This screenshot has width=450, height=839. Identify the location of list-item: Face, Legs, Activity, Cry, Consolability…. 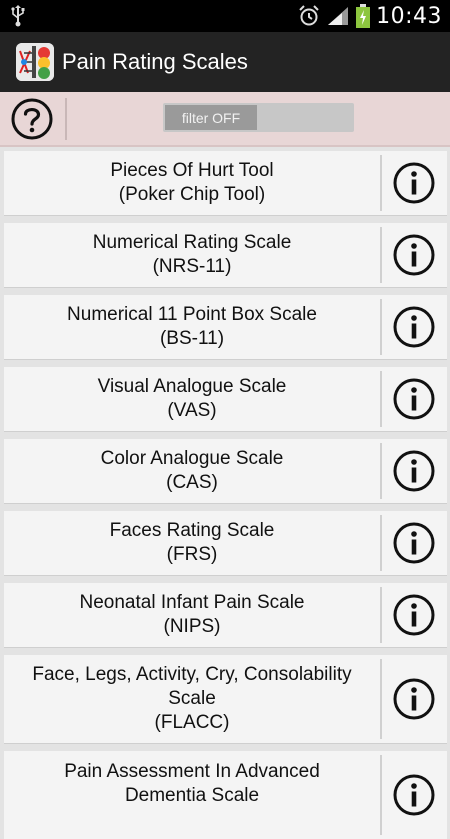
(225, 699).